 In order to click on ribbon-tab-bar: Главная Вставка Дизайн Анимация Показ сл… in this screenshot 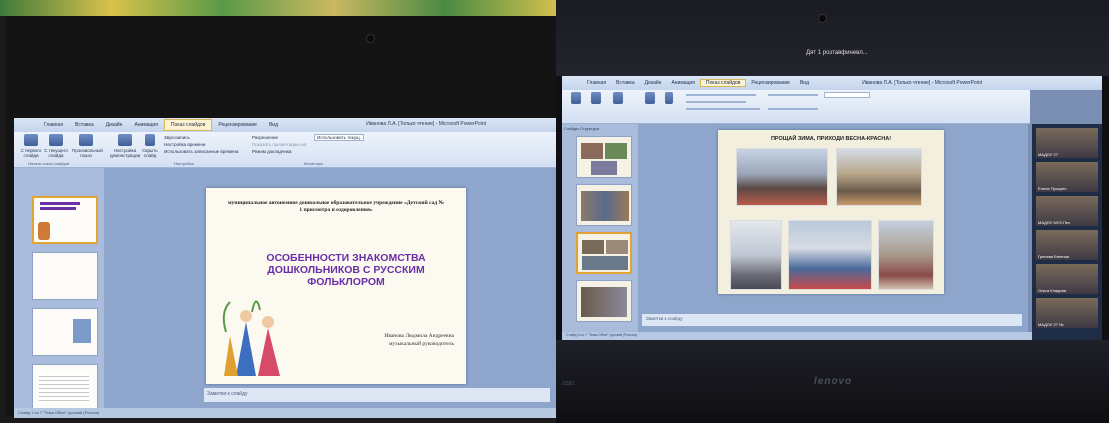, I will do `click(832, 83)`.